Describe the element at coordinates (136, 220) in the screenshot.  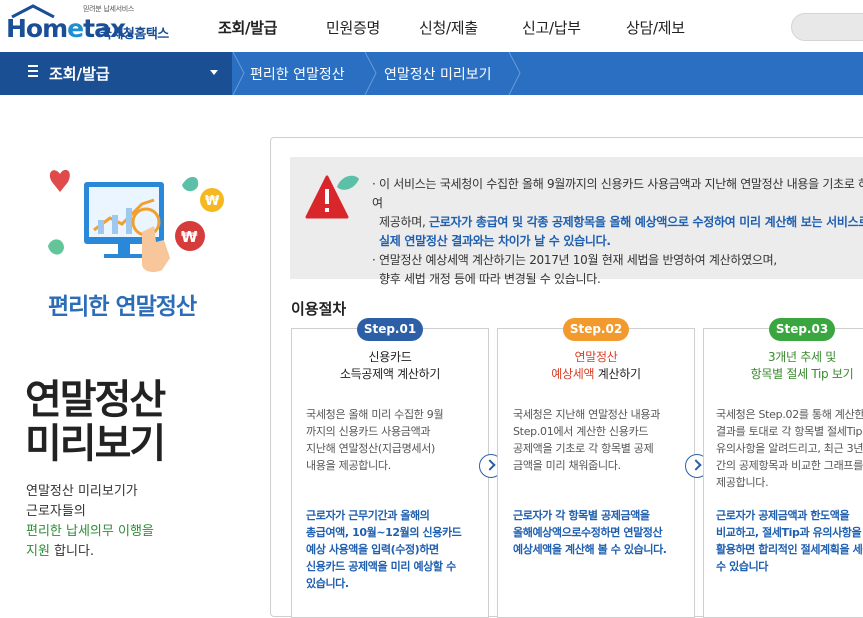
I see `tax-settlement-illustration-icon: ₩ ₩` at that location.